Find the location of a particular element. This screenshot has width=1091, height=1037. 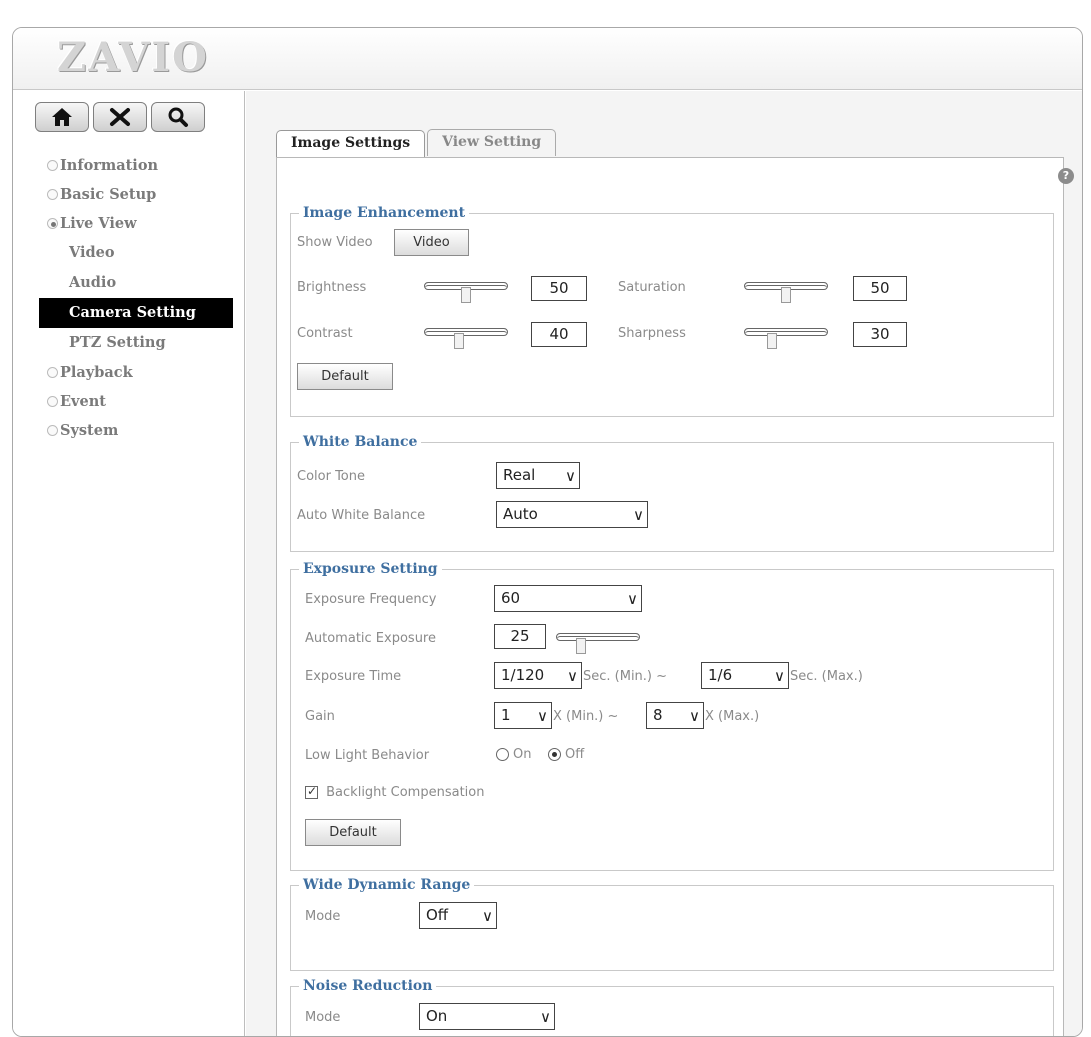

brightness-slider is located at coordinates (466, 291).